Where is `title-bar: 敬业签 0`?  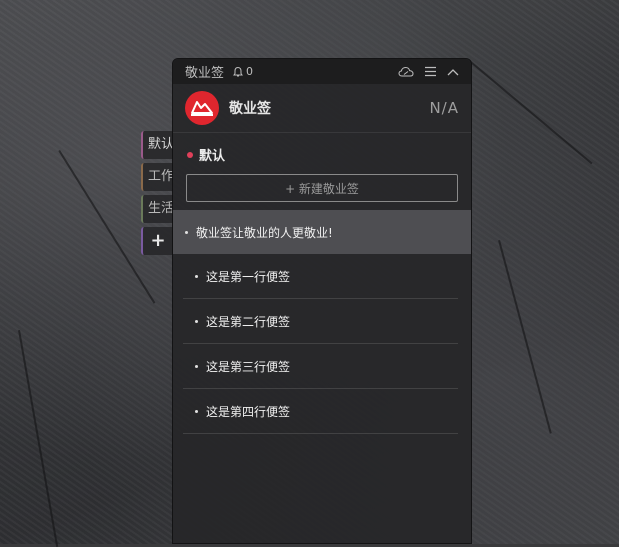
title-bar: 敬业签 0 is located at coordinates (322, 71).